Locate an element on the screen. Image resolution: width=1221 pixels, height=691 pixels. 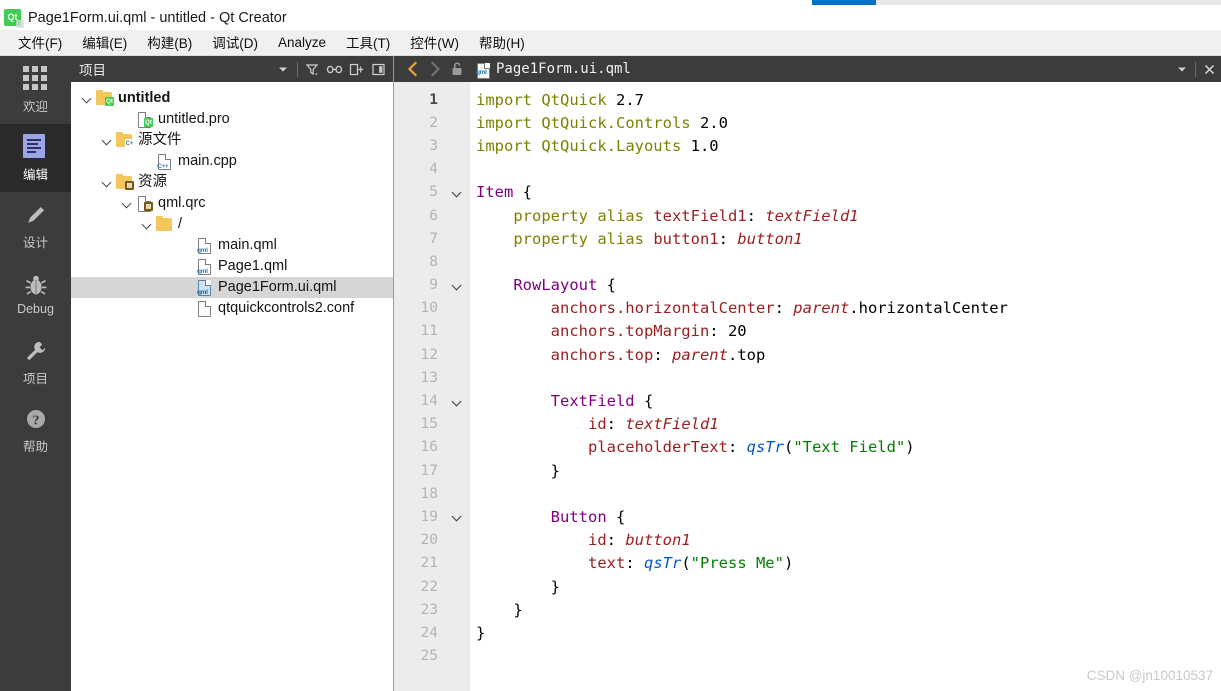
tree-item-label: untitled is located at coordinates (144, 98).